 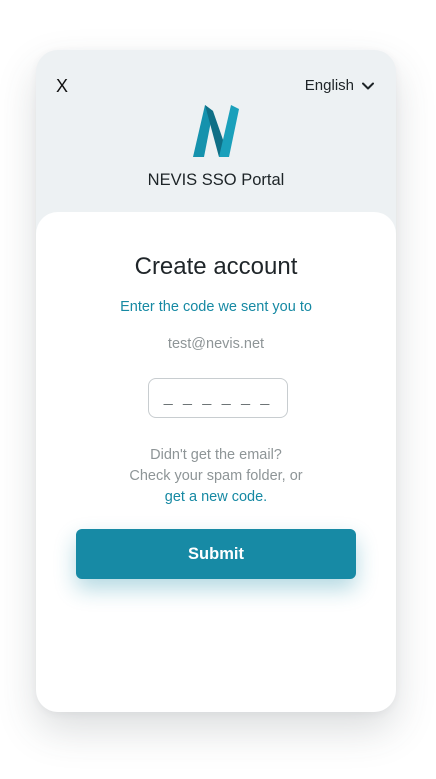 I want to click on portal-title: NEVIS SSO Portal, so click(x=216, y=180).